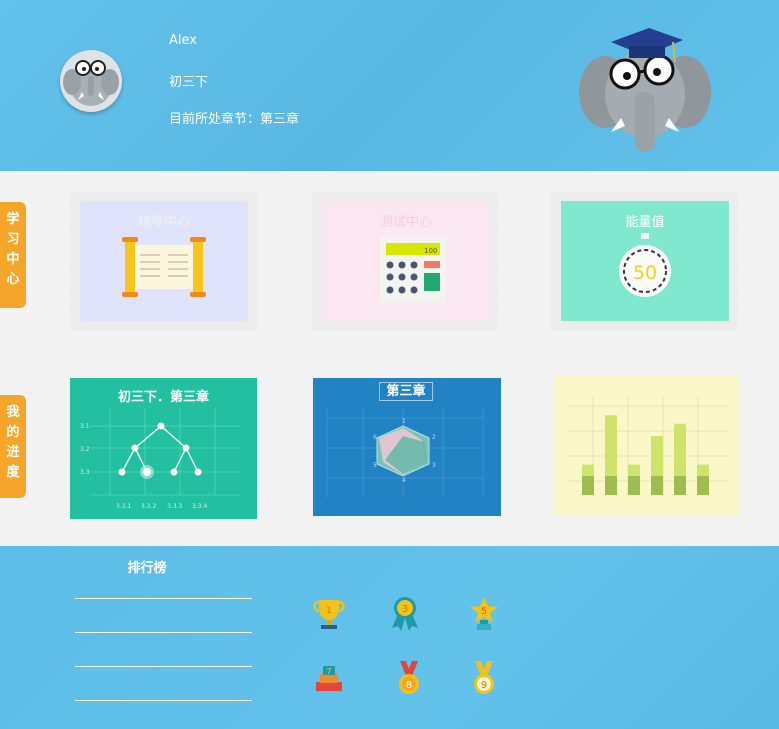 This screenshot has width=779, height=729. I want to click on medal-icon: 9, so click(484, 678).